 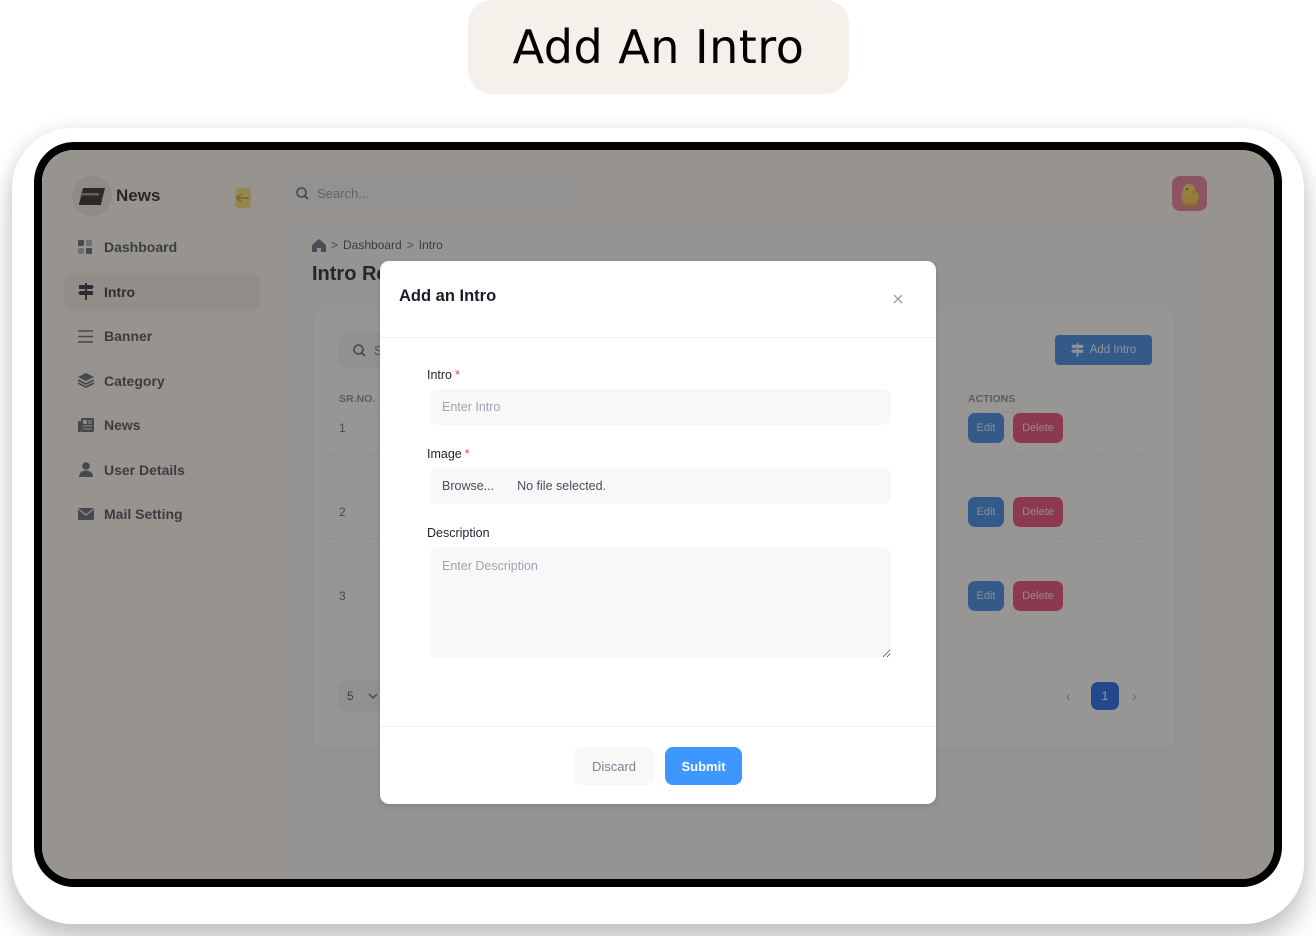 What do you see at coordinates (458, 533) in the screenshot?
I see `description-label: Description` at bounding box center [458, 533].